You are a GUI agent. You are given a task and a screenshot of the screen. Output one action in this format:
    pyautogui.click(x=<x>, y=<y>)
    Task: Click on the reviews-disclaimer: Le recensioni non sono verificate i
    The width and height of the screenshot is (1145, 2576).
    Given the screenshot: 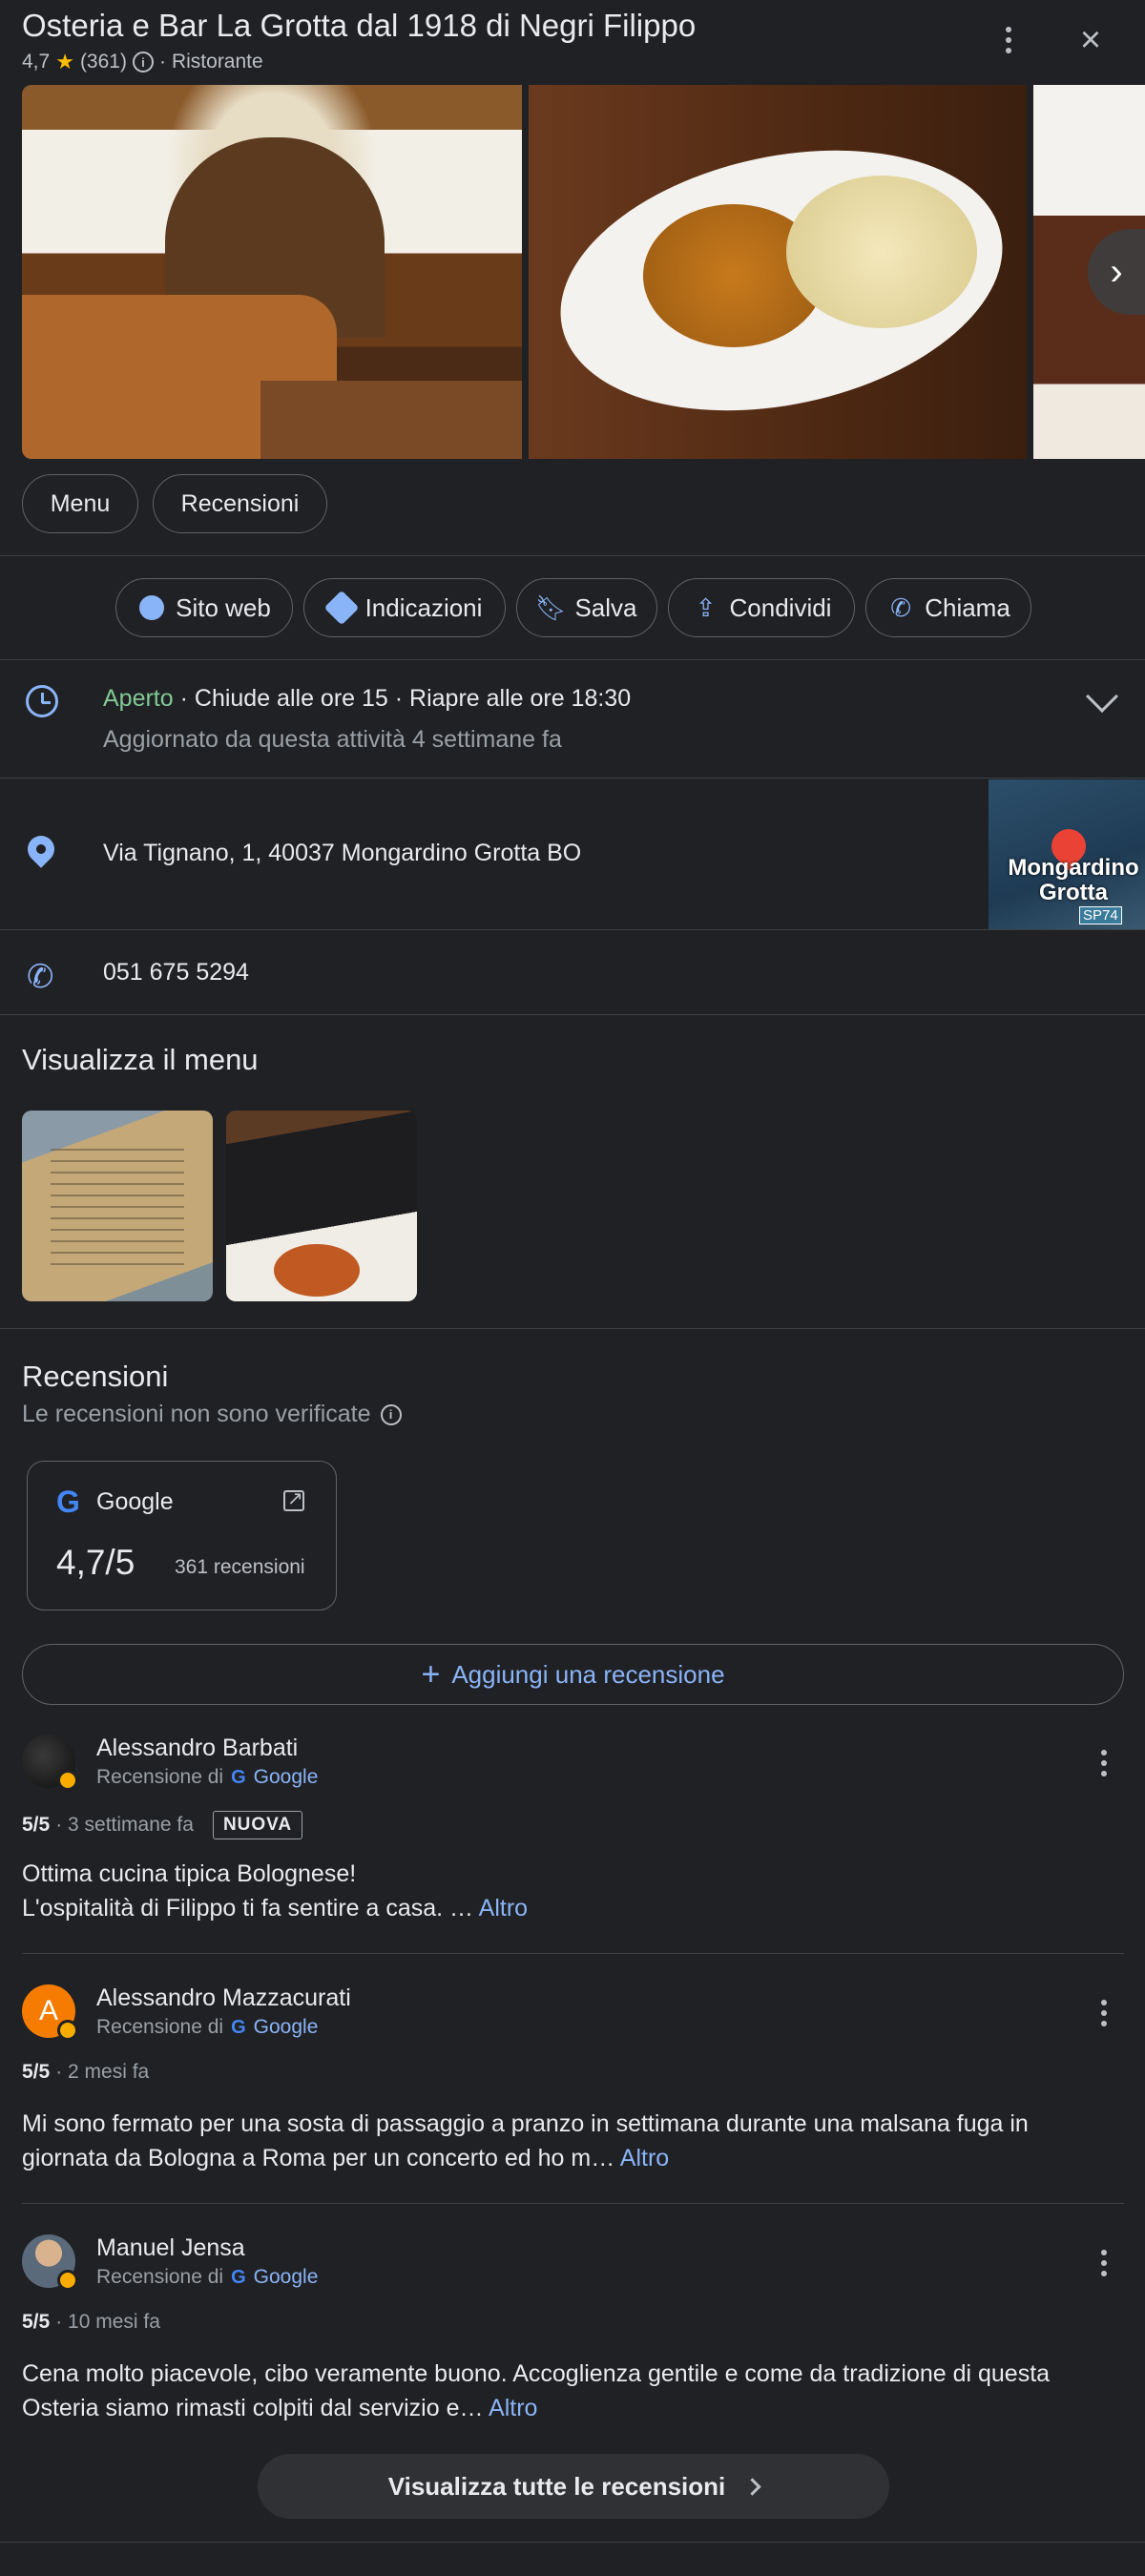 What is the action you would take?
    pyautogui.click(x=212, y=1414)
    